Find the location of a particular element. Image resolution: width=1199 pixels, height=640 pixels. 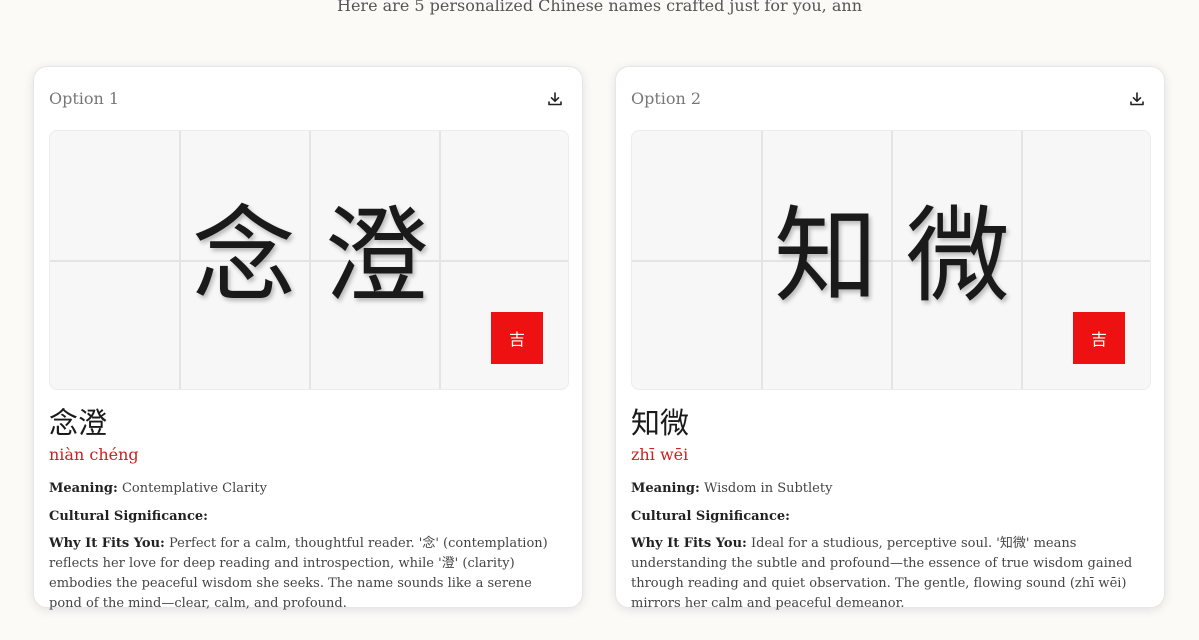

calligraphy-char-1: 念 is located at coordinates (243, 256).